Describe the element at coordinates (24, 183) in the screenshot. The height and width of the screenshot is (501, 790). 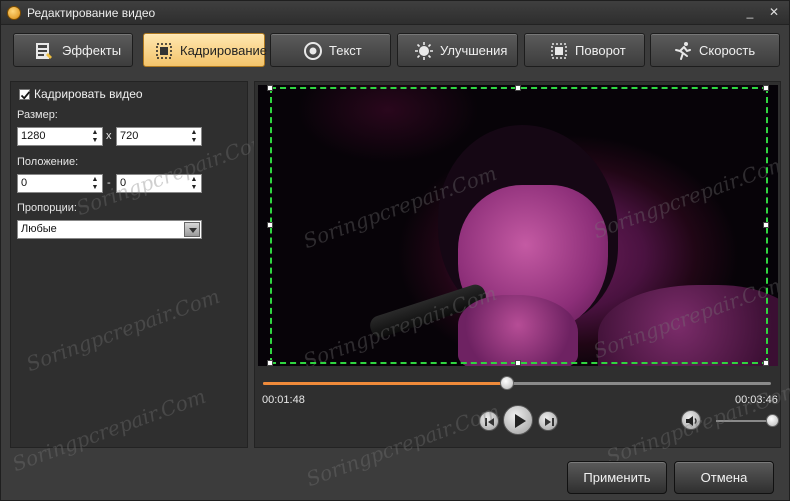
I see `position-x-value: 0` at that location.